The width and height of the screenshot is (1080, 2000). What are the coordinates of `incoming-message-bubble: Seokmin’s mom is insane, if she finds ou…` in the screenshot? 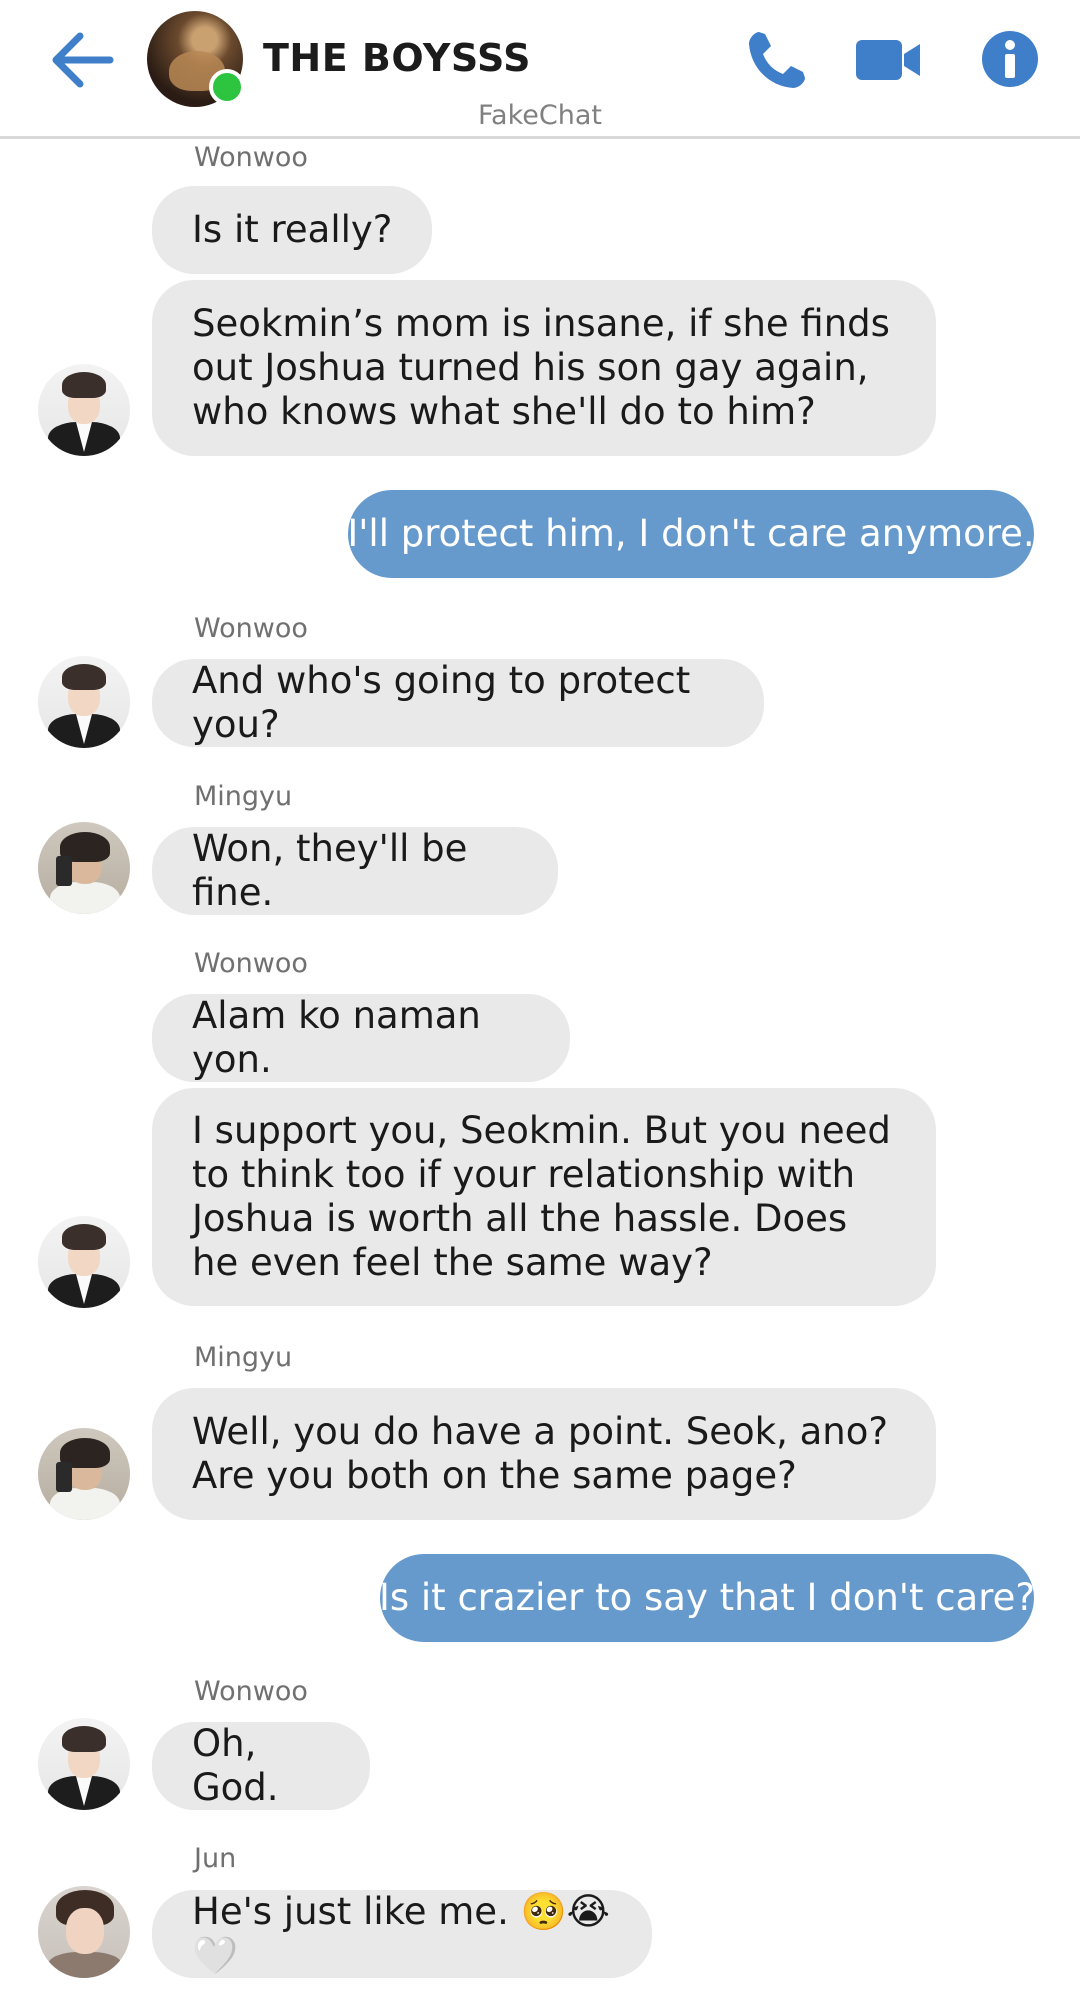 It's located at (544, 368).